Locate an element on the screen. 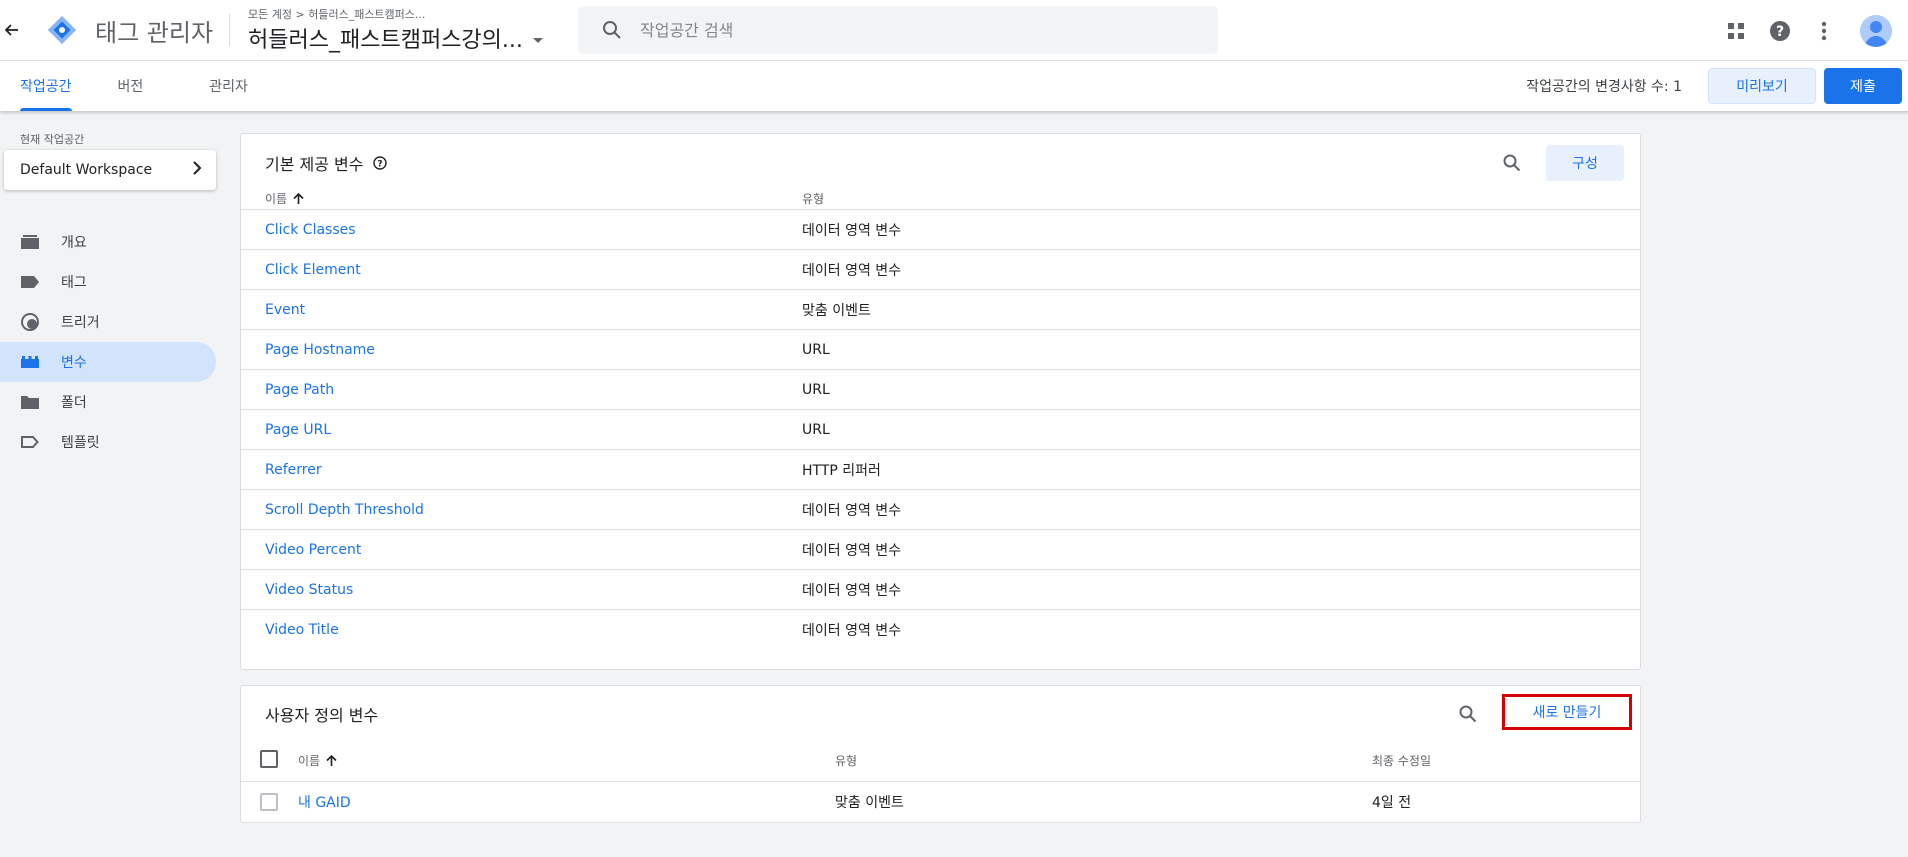 The width and height of the screenshot is (1908, 857). trigger-icon is located at coordinates (30, 322).